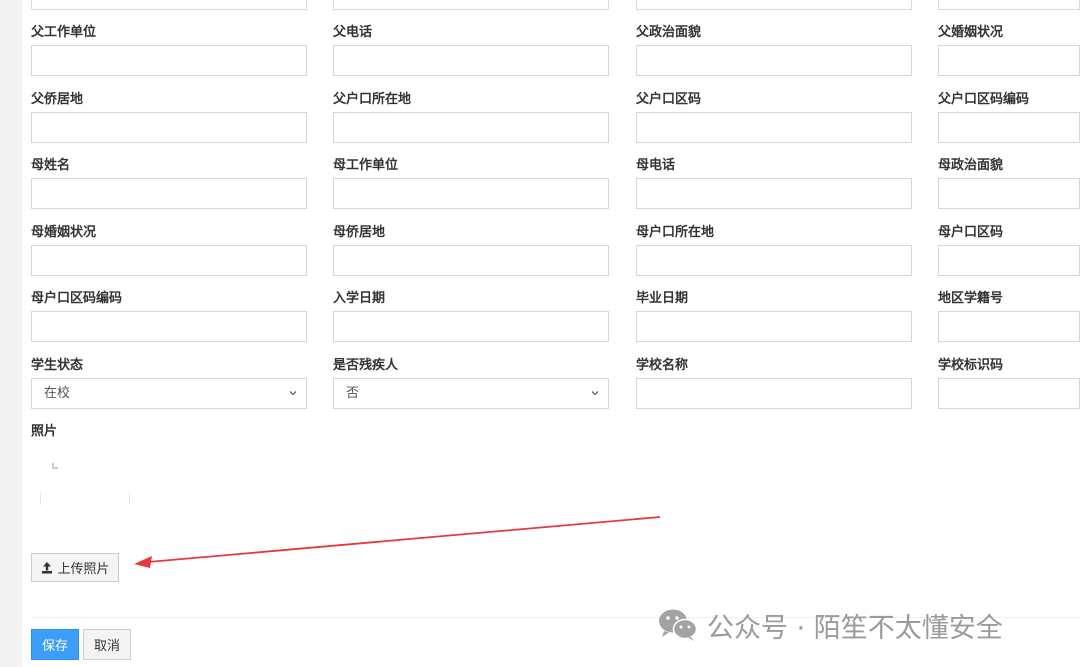 The image size is (1080, 667). Describe the element at coordinates (662, 298) in the screenshot. I see `field-label: 毕业日期` at that location.